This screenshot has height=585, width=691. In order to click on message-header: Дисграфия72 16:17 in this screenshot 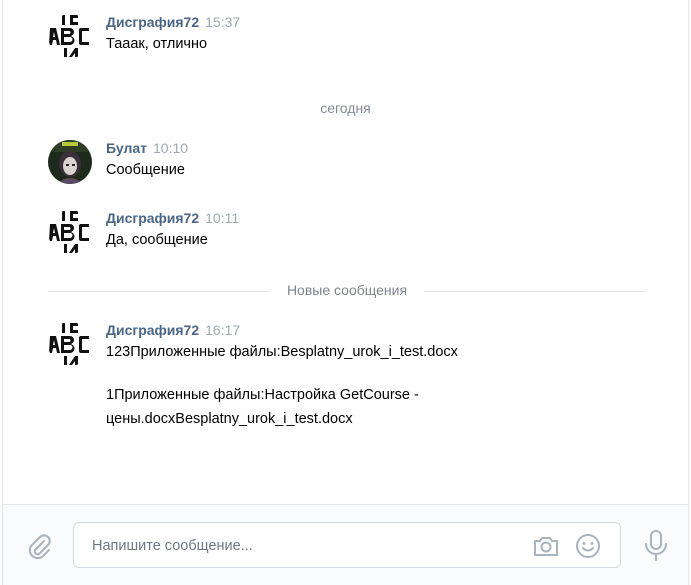, I will do `click(173, 330)`.